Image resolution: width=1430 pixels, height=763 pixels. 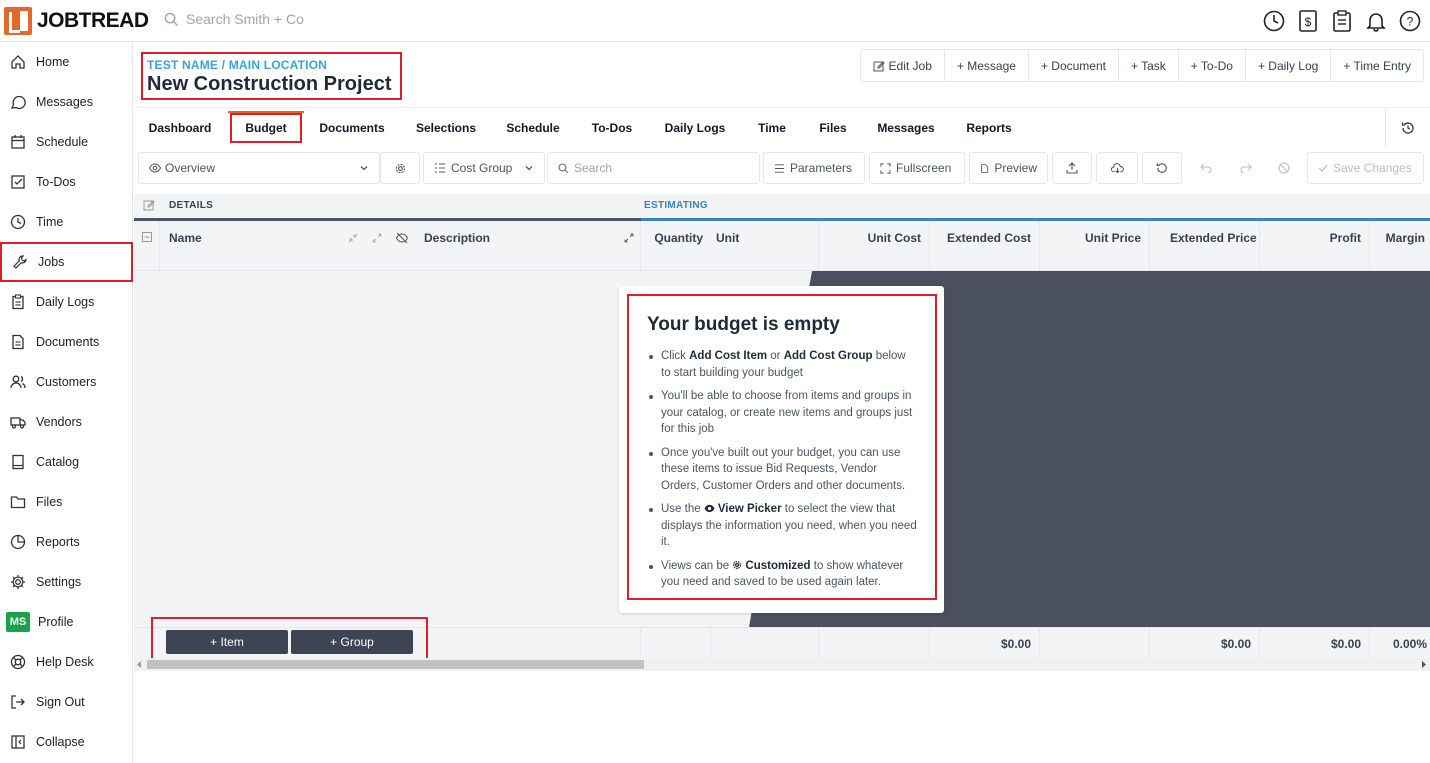 What do you see at coordinates (66, 382) in the screenshot?
I see `sidebar-item-customers: Customers` at bounding box center [66, 382].